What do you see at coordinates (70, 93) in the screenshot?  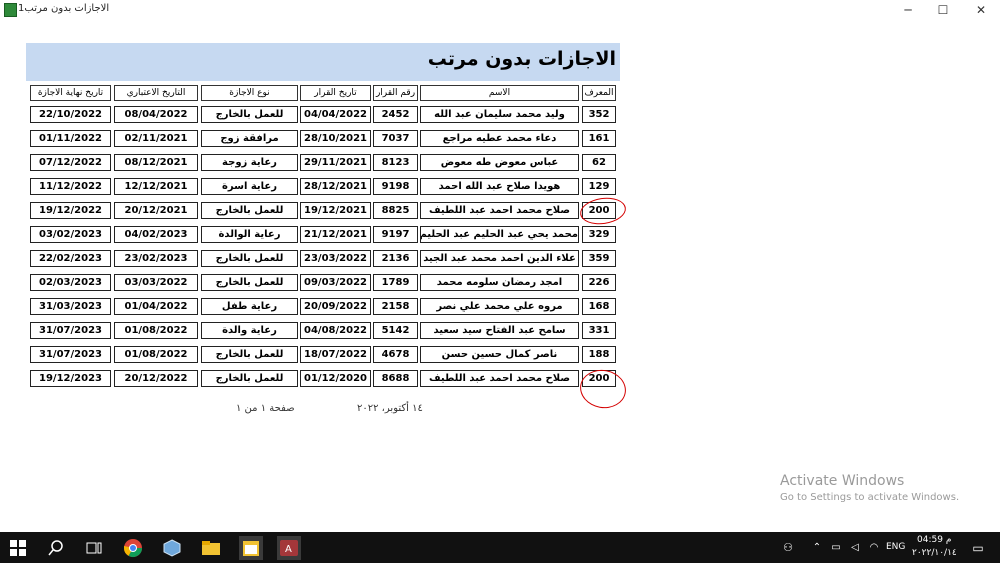 I see `column-header-end-date: تاريخ نهاية الاجازة` at bounding box center [70, 93].